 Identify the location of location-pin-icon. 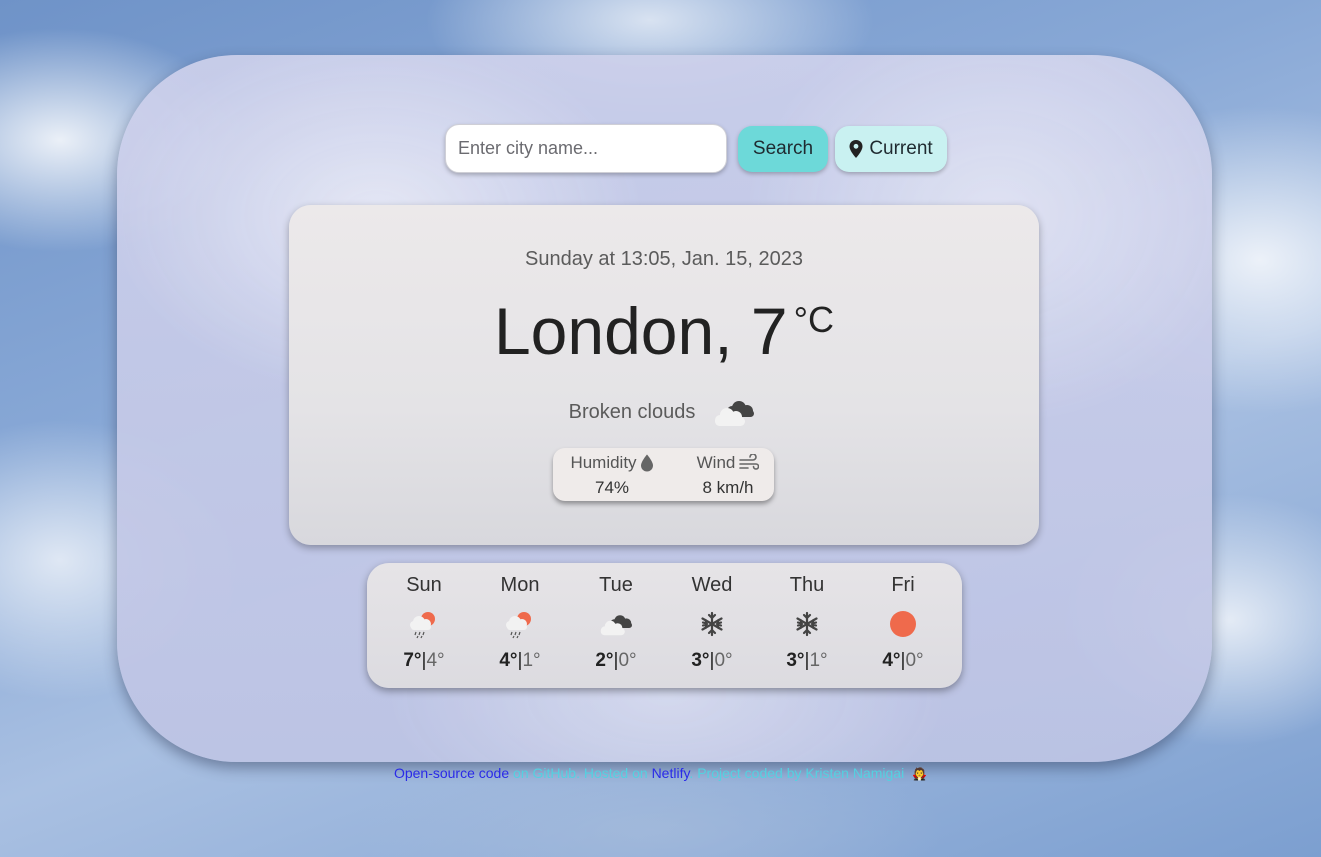
(856, 149).